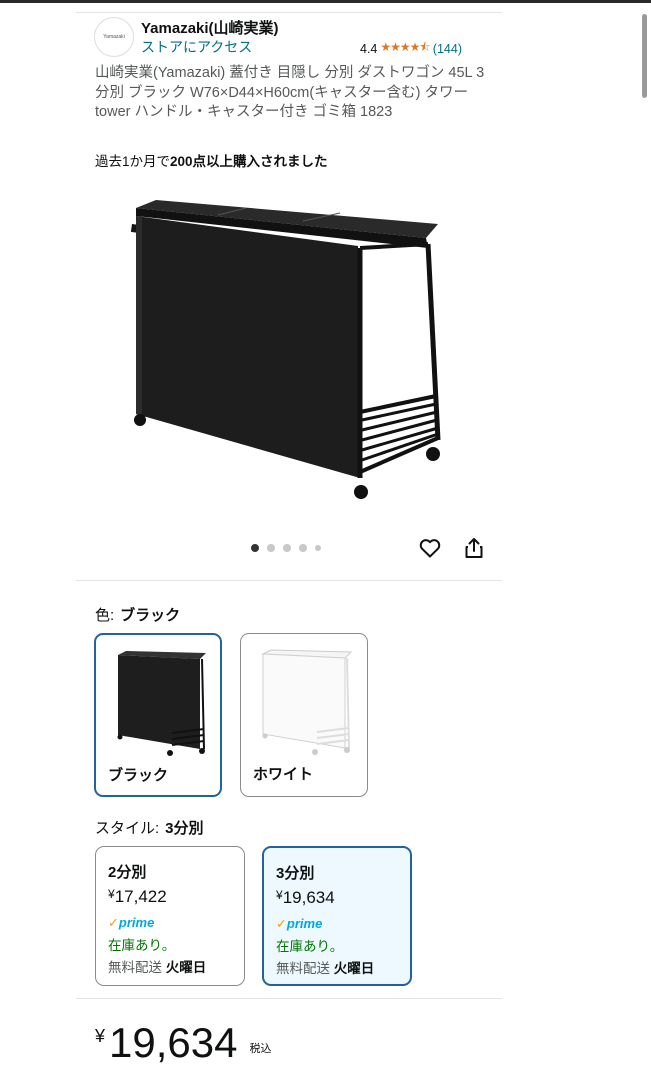  What do you see at coordinates (196, 47) in the screenshot?
I see `store-link: ストアにアクセス` at bounding box center [196, 47].